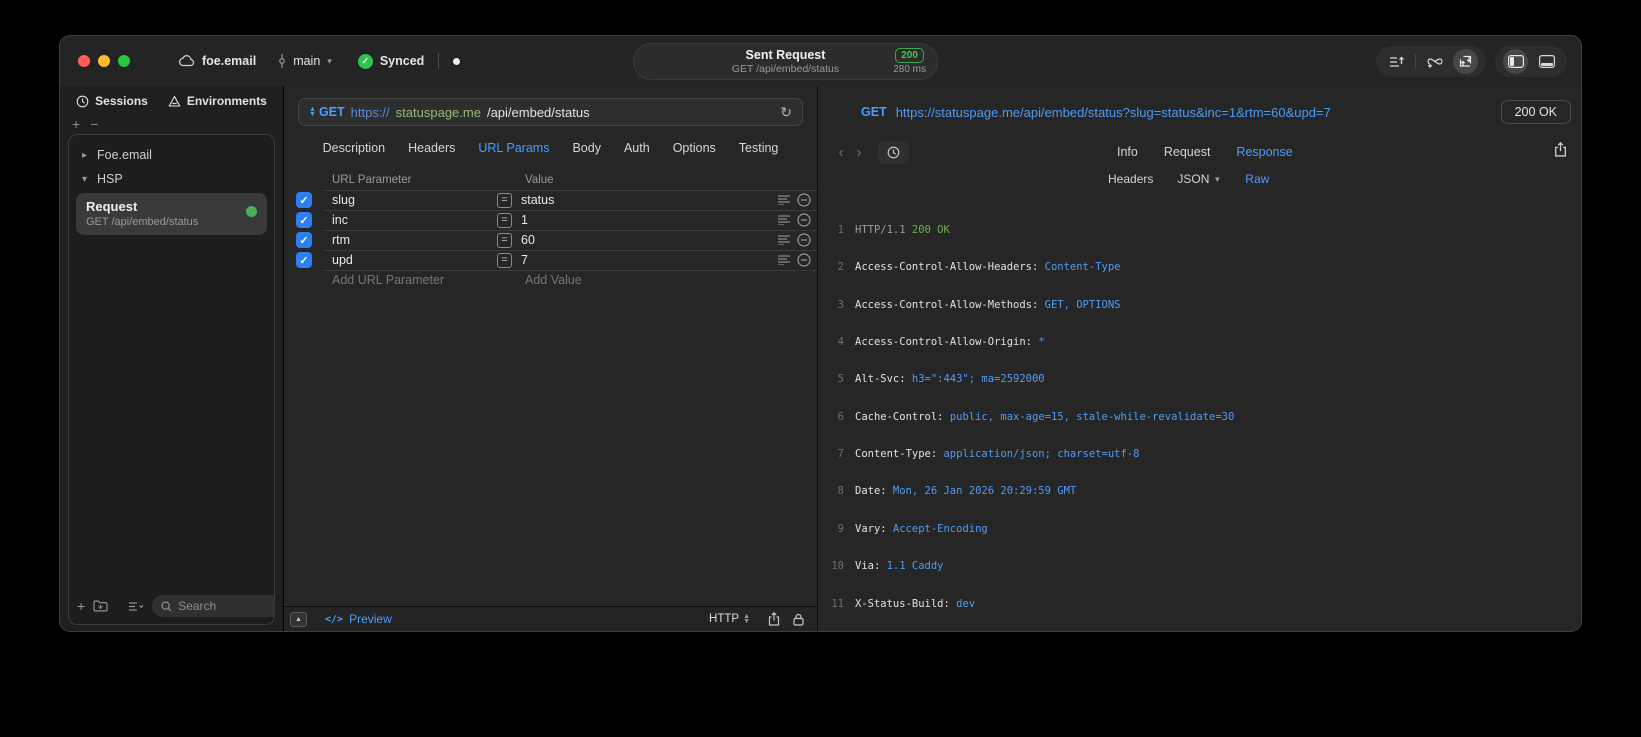 The image size is (1641, 737). I want to click on group-foe-email: ▸ Foe.email, so click(171, 155).